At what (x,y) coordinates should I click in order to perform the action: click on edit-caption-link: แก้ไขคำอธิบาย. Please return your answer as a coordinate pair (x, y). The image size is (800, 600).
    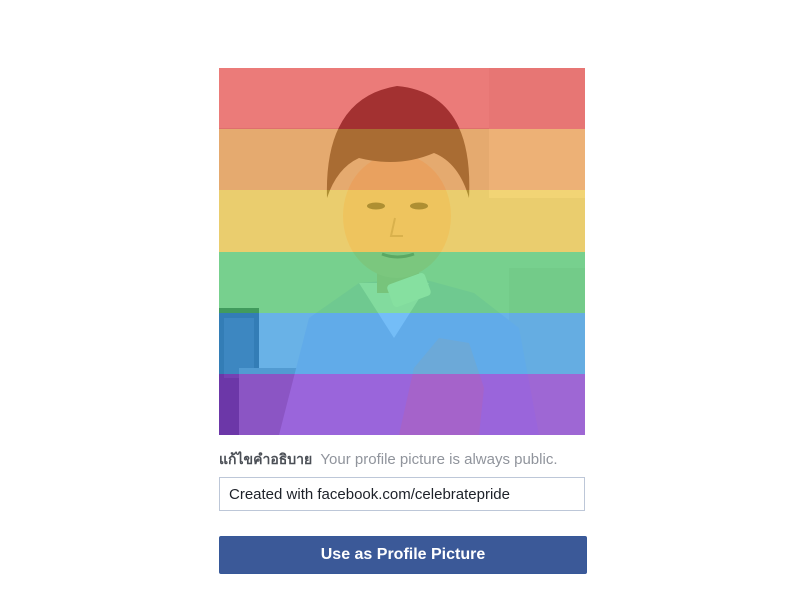
    Looking at the image, I should click on (265, 460).